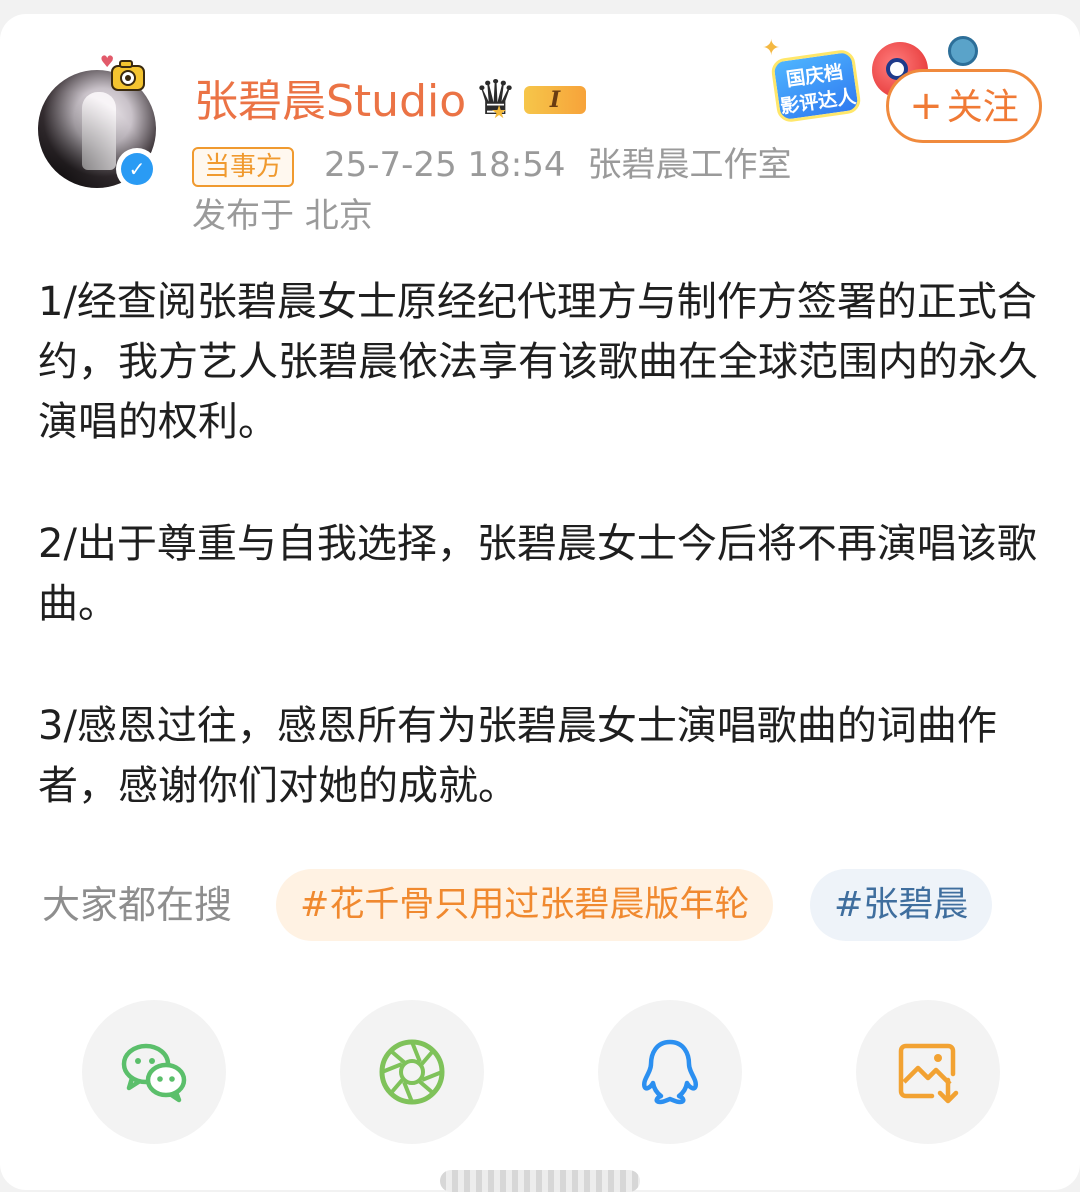  Describe the element at coordinates (137, 905) in the screenshot. I see `trending-label: 大家都在搜` at that location.